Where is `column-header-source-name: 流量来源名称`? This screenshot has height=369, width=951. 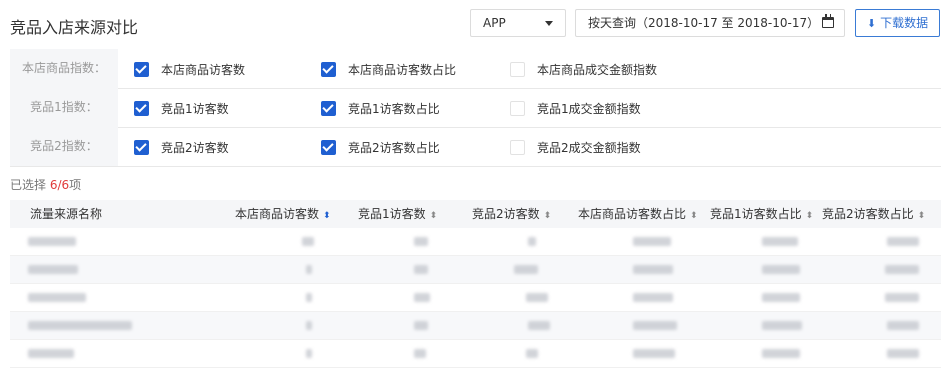
column-header-source-name: 流量来源名称 is located at coordinates (66, 214).